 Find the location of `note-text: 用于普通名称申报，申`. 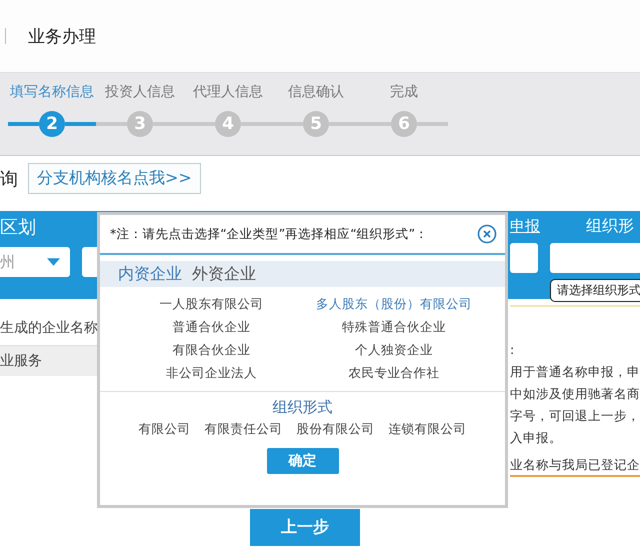

note-text: 用于普通名称申报，申 is located at coordinates (575, 372).